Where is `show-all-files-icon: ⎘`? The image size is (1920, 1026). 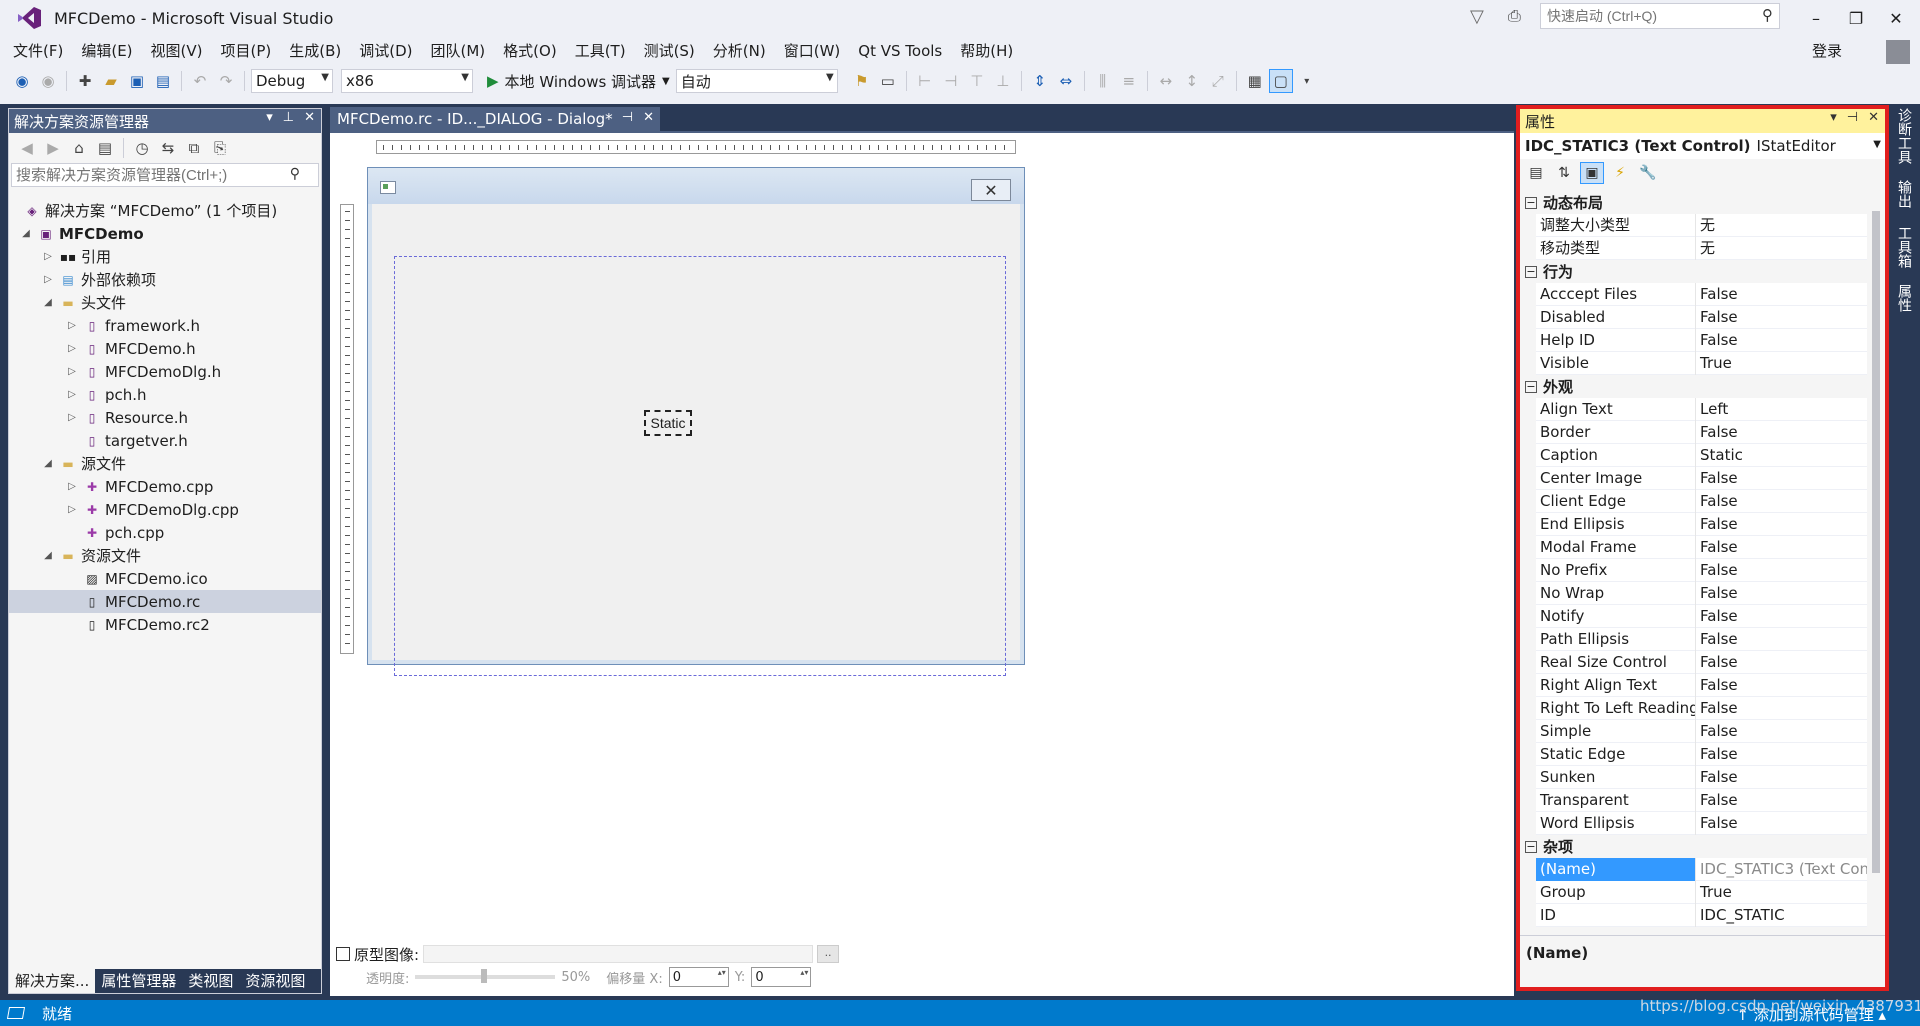
show-all-files-icon: ⎘ is located at coordinates (220, 148).